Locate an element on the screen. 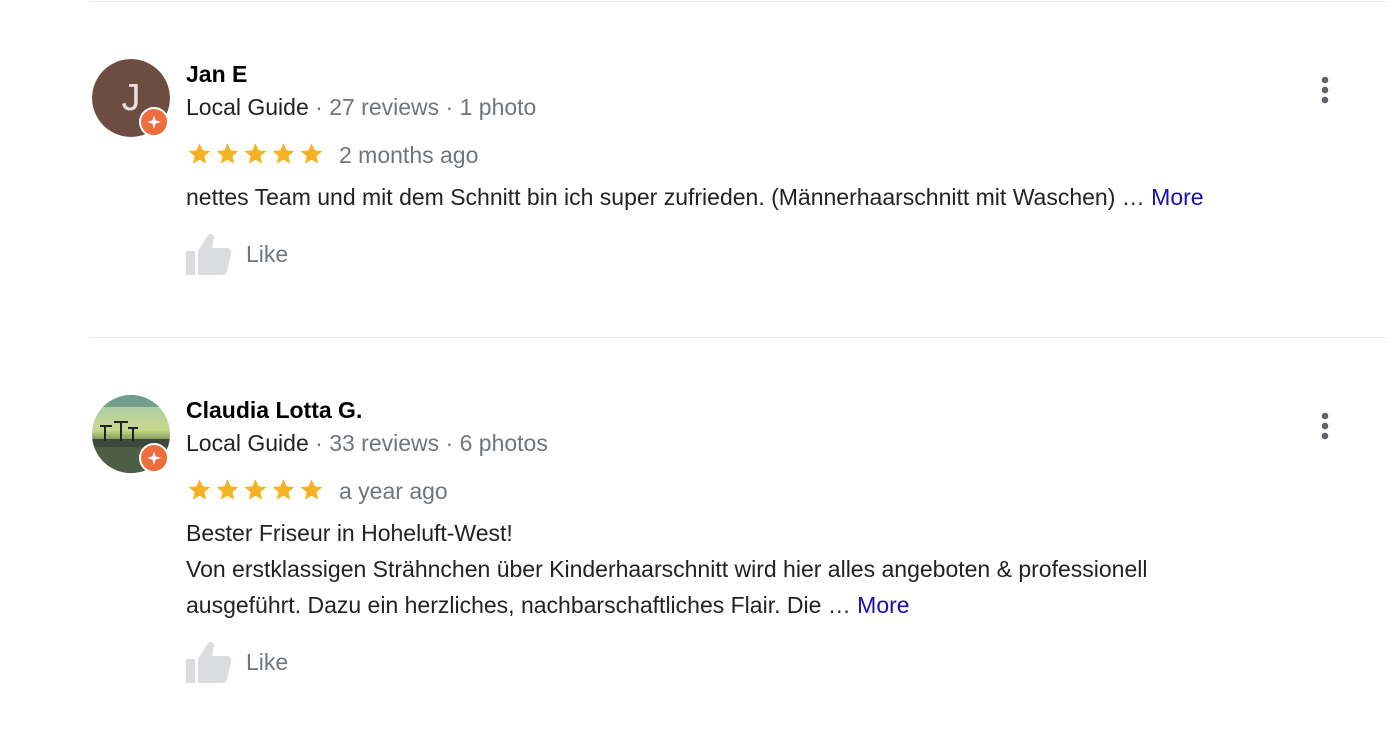 This screenshot has width=1400, height=747. avatar is located at coordinates (131, 434).